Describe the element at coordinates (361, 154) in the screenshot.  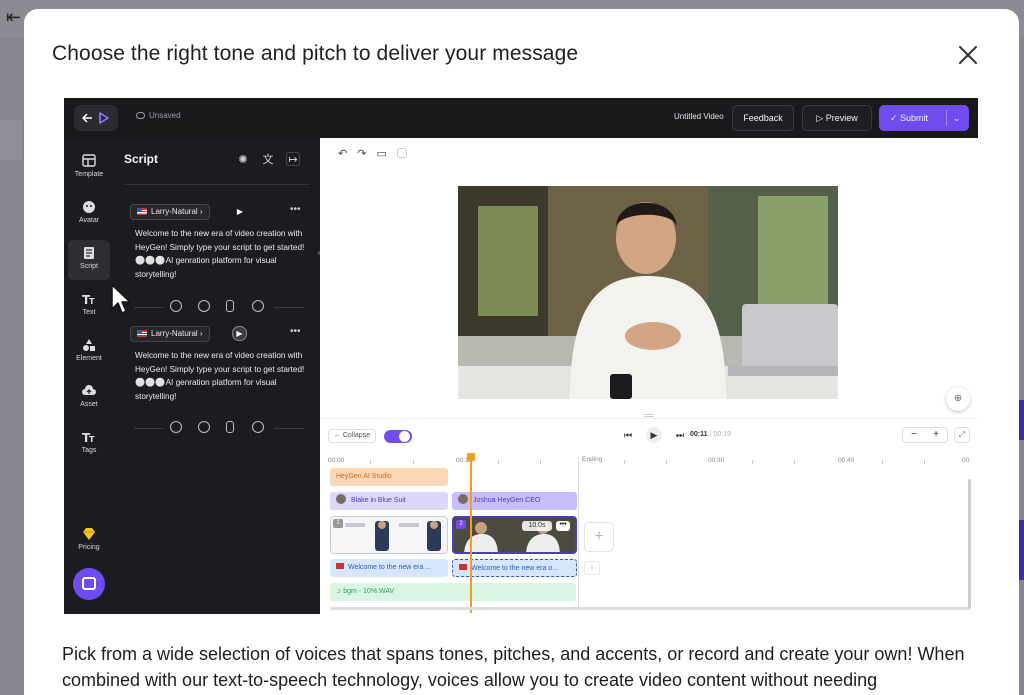
I see `redo-icon: ↷` at that location.